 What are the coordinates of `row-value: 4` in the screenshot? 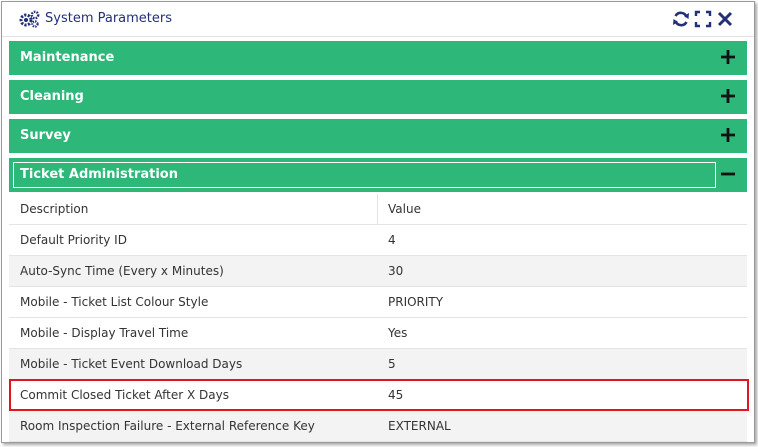 It's located at (392, 240).